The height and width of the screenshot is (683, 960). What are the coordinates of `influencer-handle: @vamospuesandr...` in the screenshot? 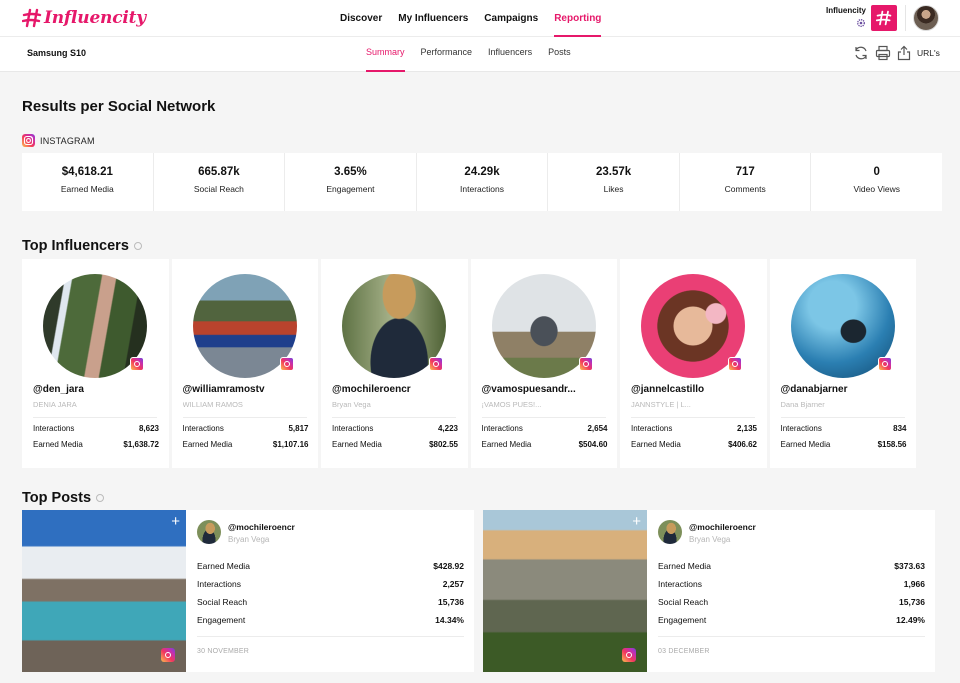 It's located at (547, 389).